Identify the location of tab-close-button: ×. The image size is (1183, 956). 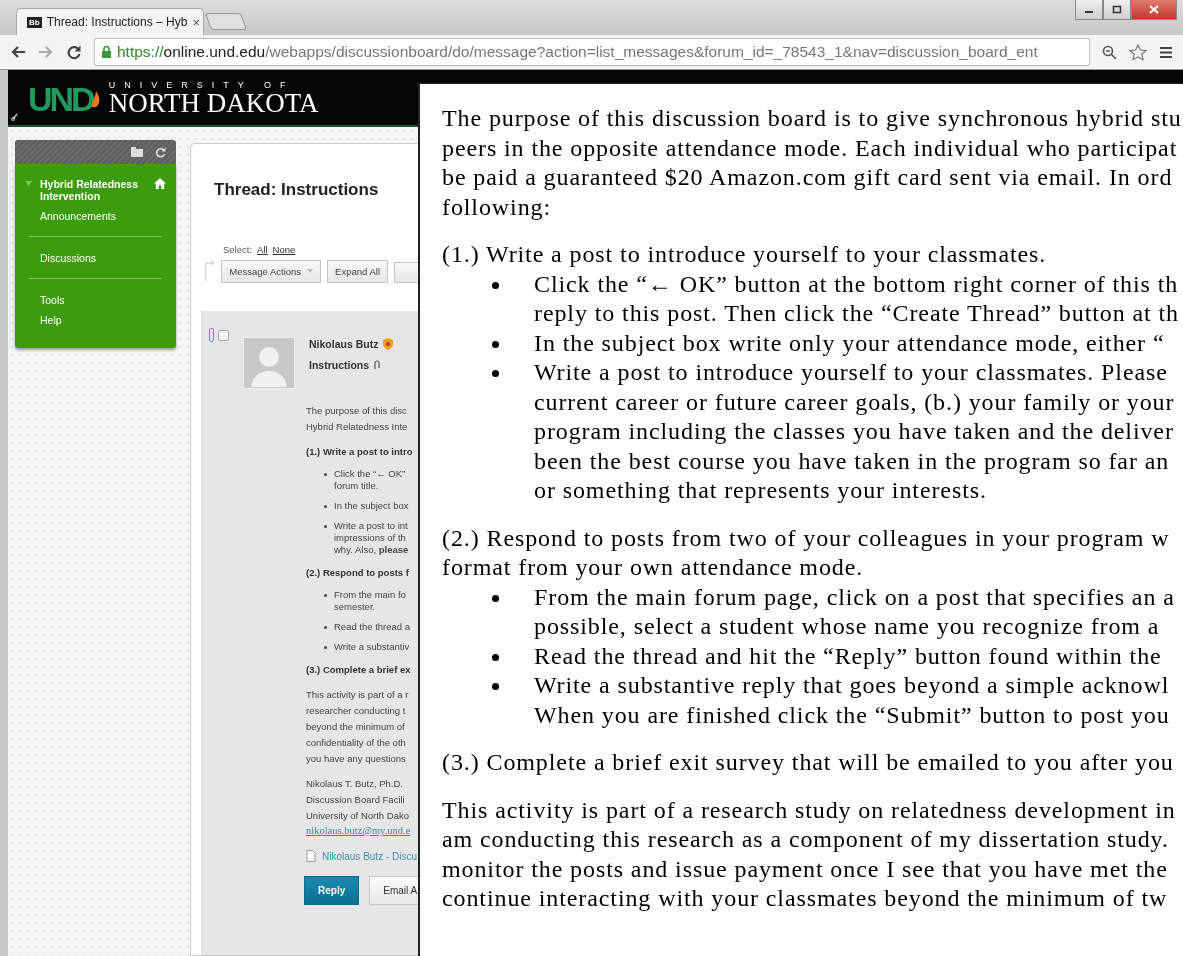
(196, 22).